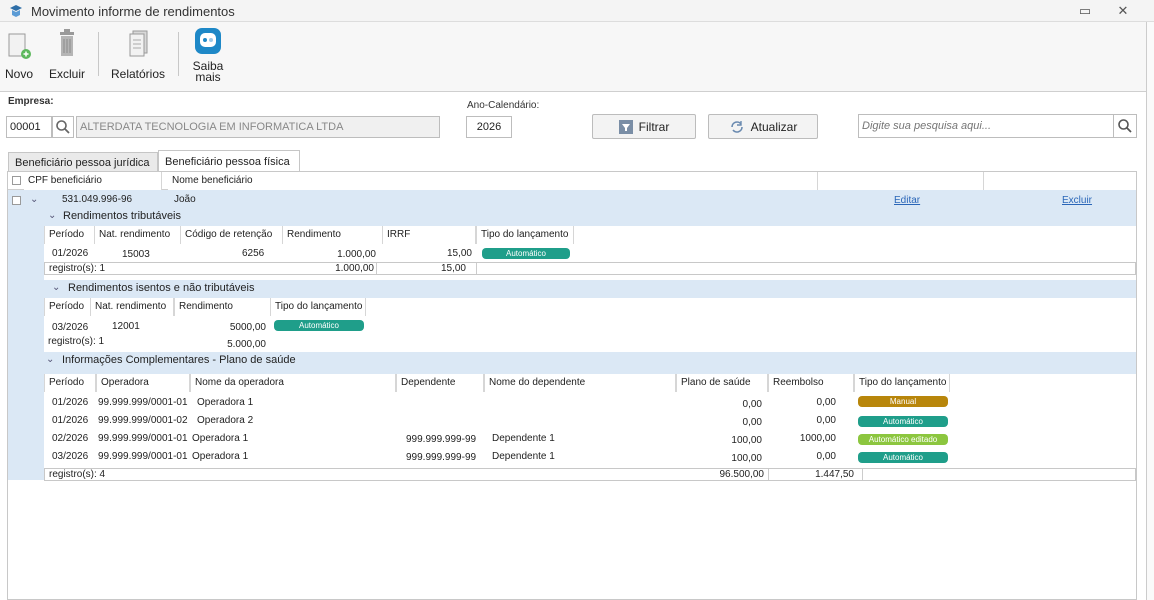 The width and height of the screenshot is (1154, 600). What do you see at coordinates (70, 235) in the screenshot?
I see `trib-col-periodo: Período` at bounding box center [70, 235].